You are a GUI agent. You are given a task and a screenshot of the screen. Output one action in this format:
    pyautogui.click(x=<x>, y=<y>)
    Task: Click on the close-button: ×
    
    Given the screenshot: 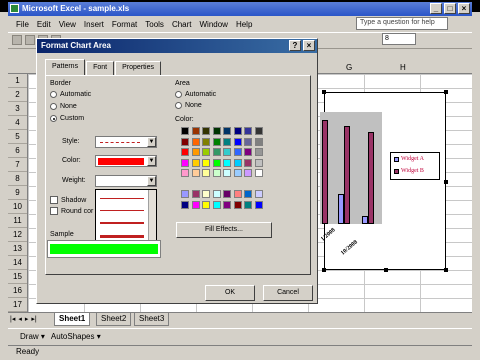 What is the action you would take?
    pyautogui.click(x=464, y=8)
    